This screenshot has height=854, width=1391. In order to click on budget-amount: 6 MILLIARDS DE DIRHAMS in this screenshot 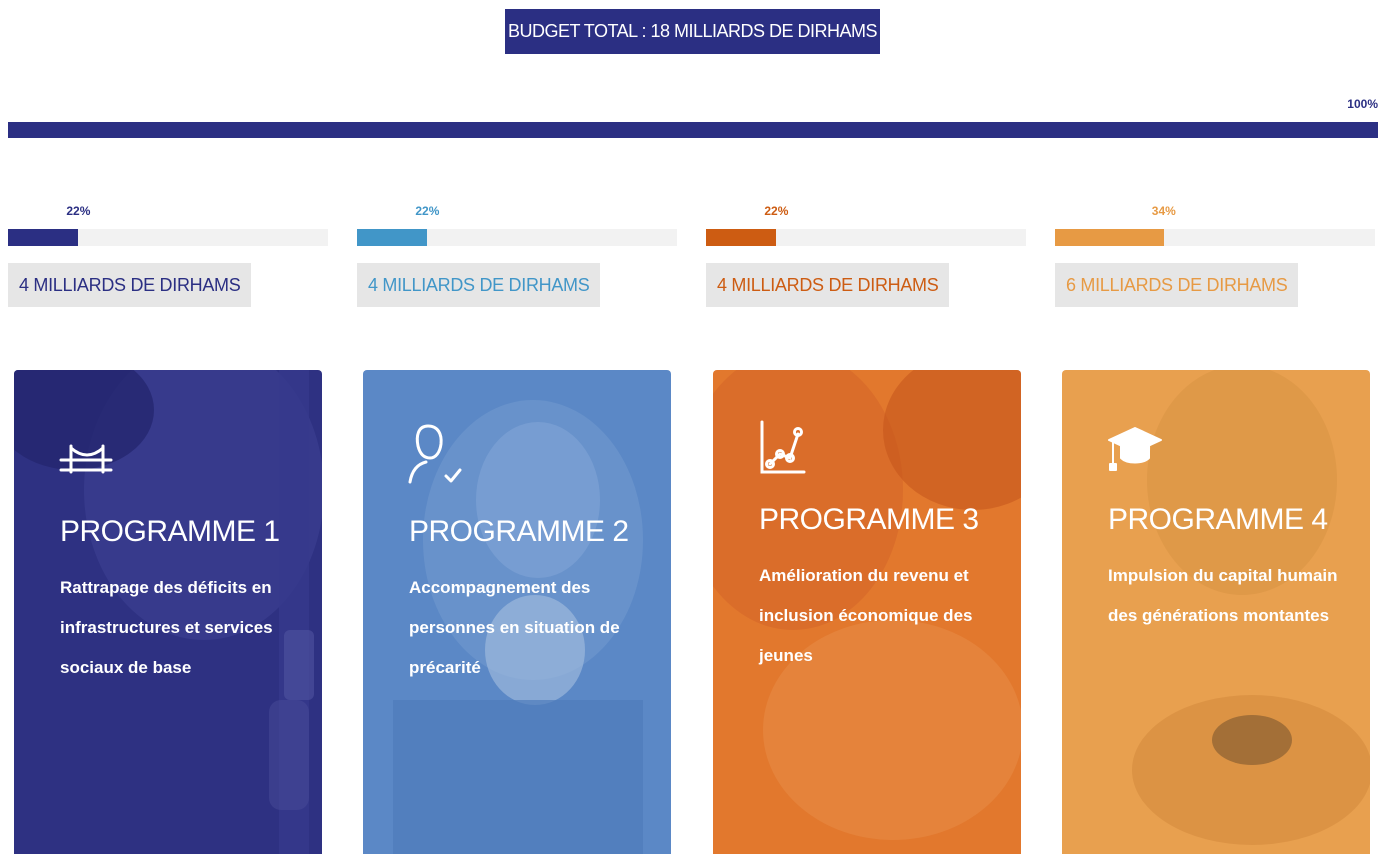, I will do `click(1177, 285)`.